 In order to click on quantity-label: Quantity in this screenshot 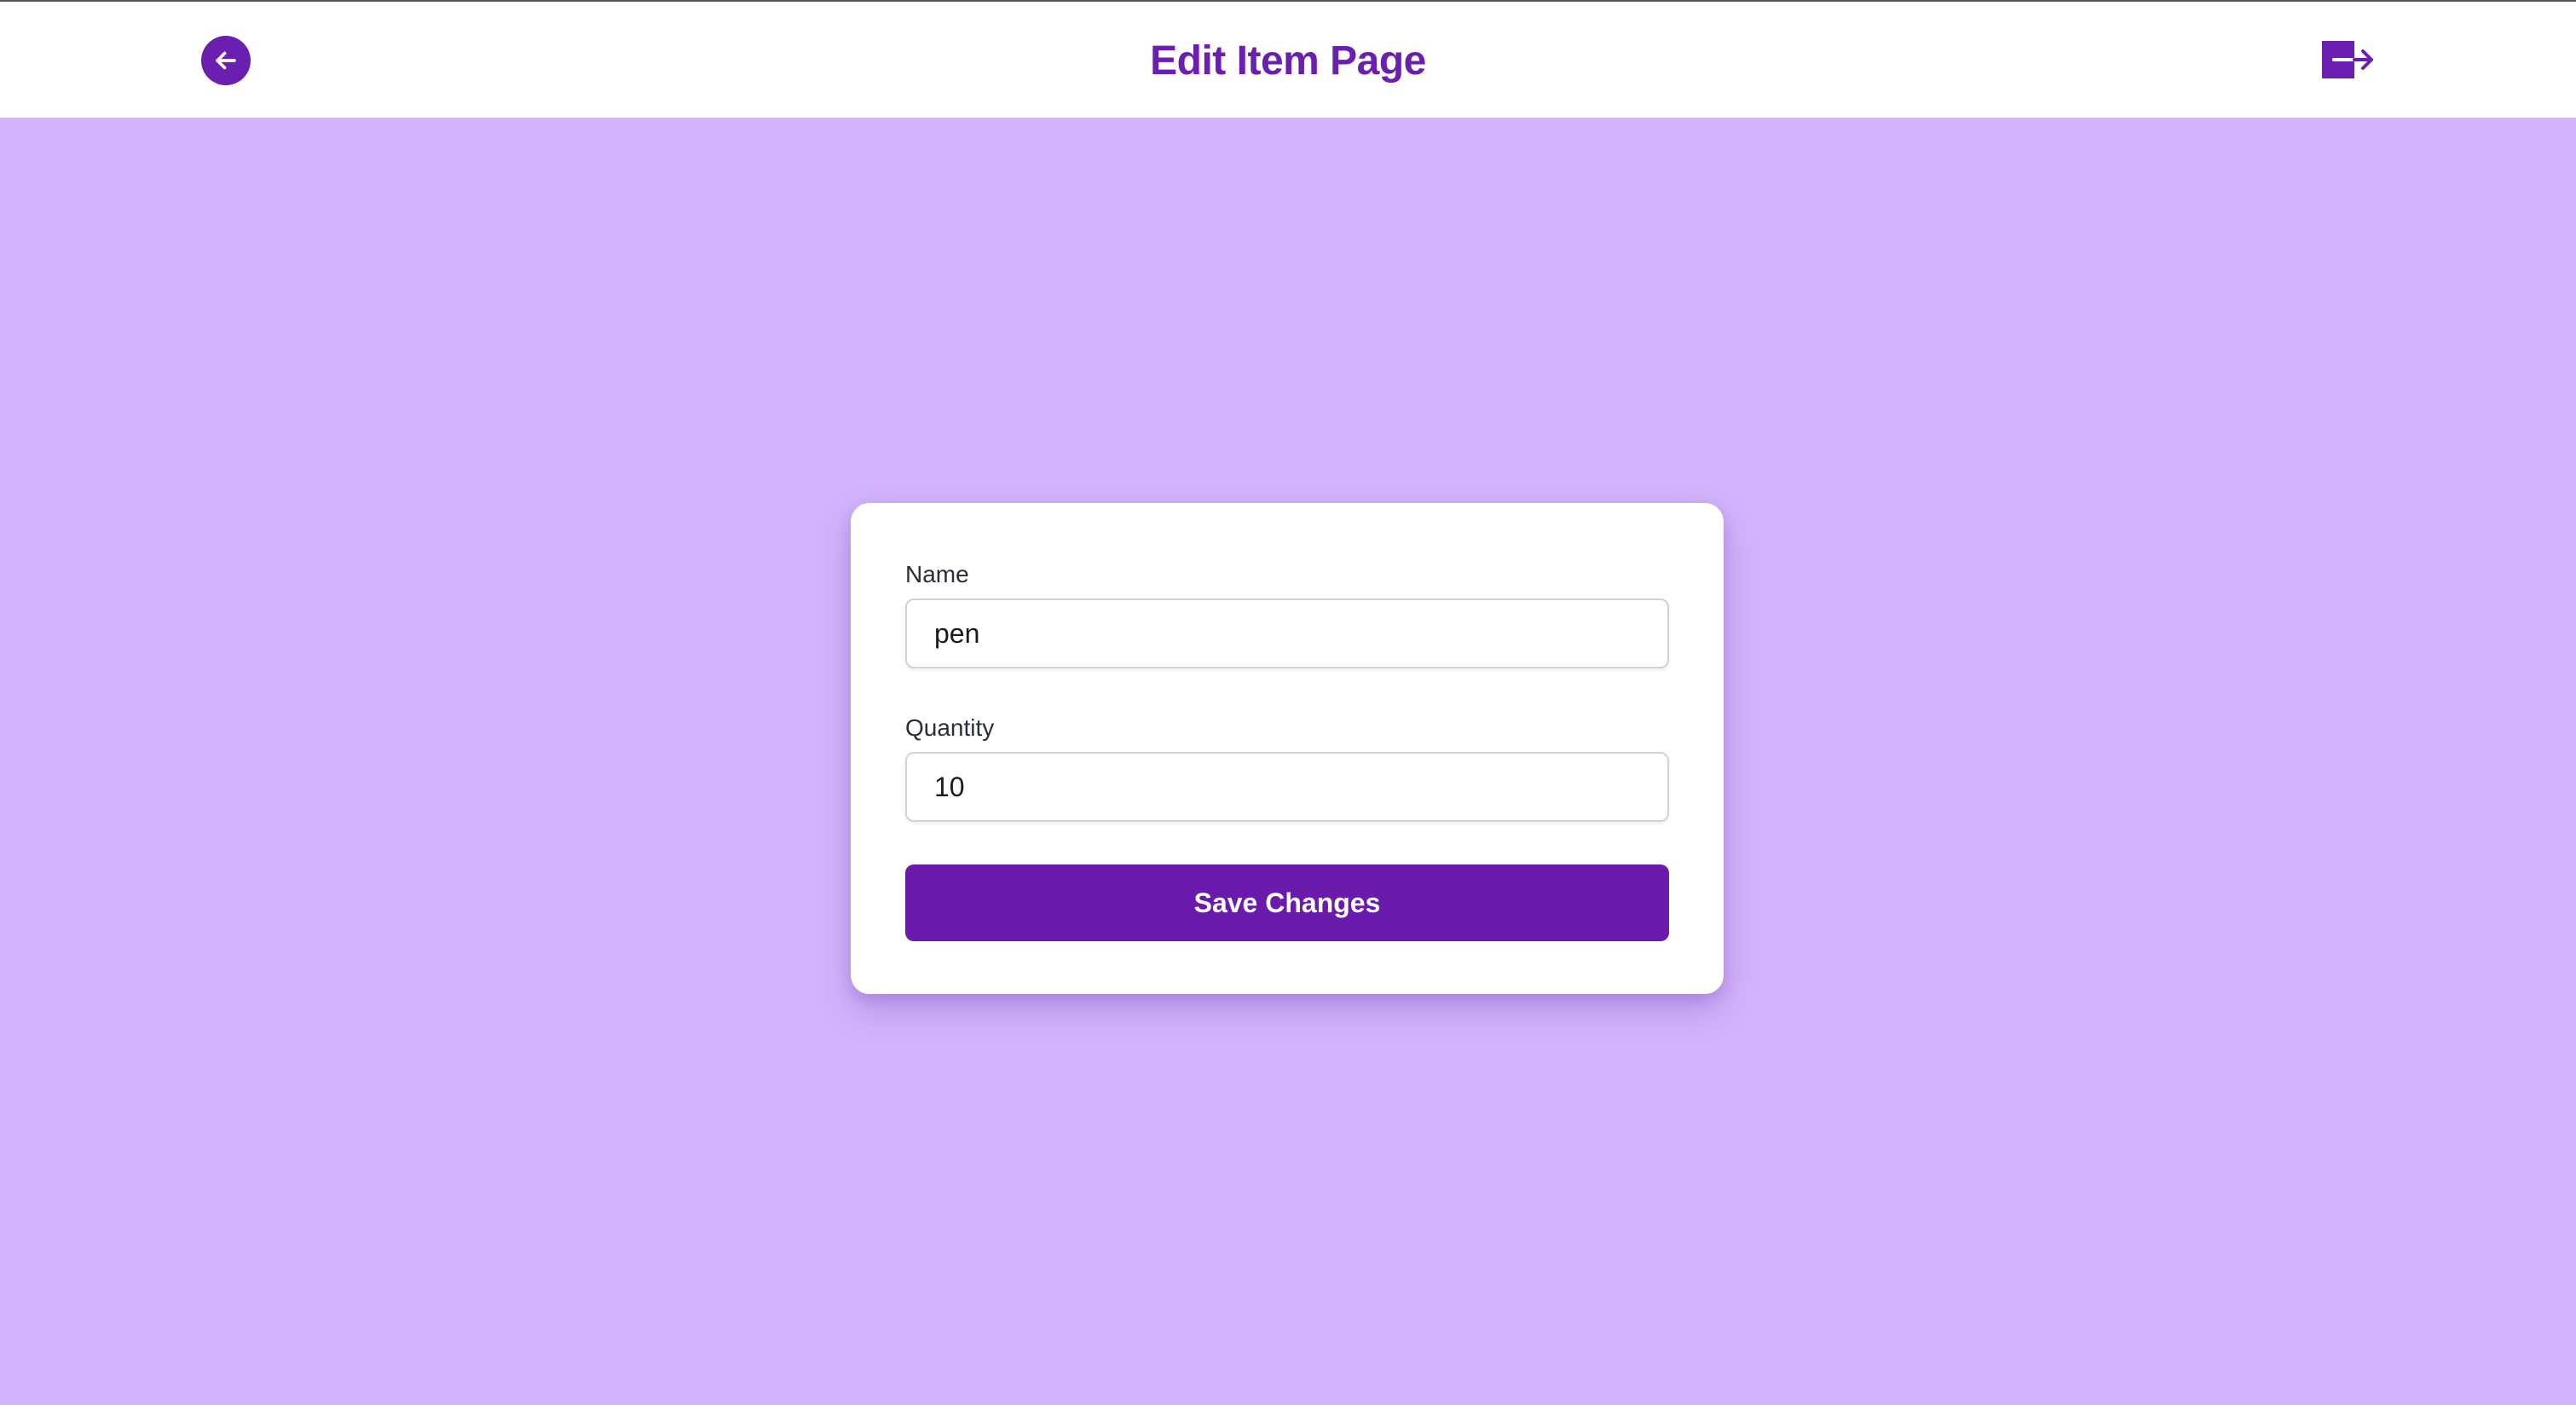, I will do `click(950, 727)`.